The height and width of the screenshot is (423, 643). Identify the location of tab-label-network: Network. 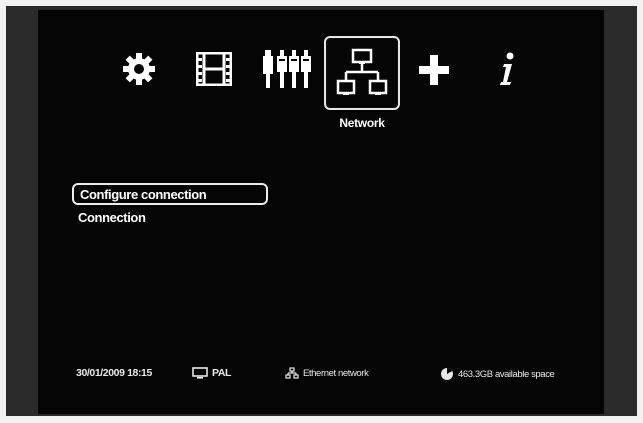
(362, 123).